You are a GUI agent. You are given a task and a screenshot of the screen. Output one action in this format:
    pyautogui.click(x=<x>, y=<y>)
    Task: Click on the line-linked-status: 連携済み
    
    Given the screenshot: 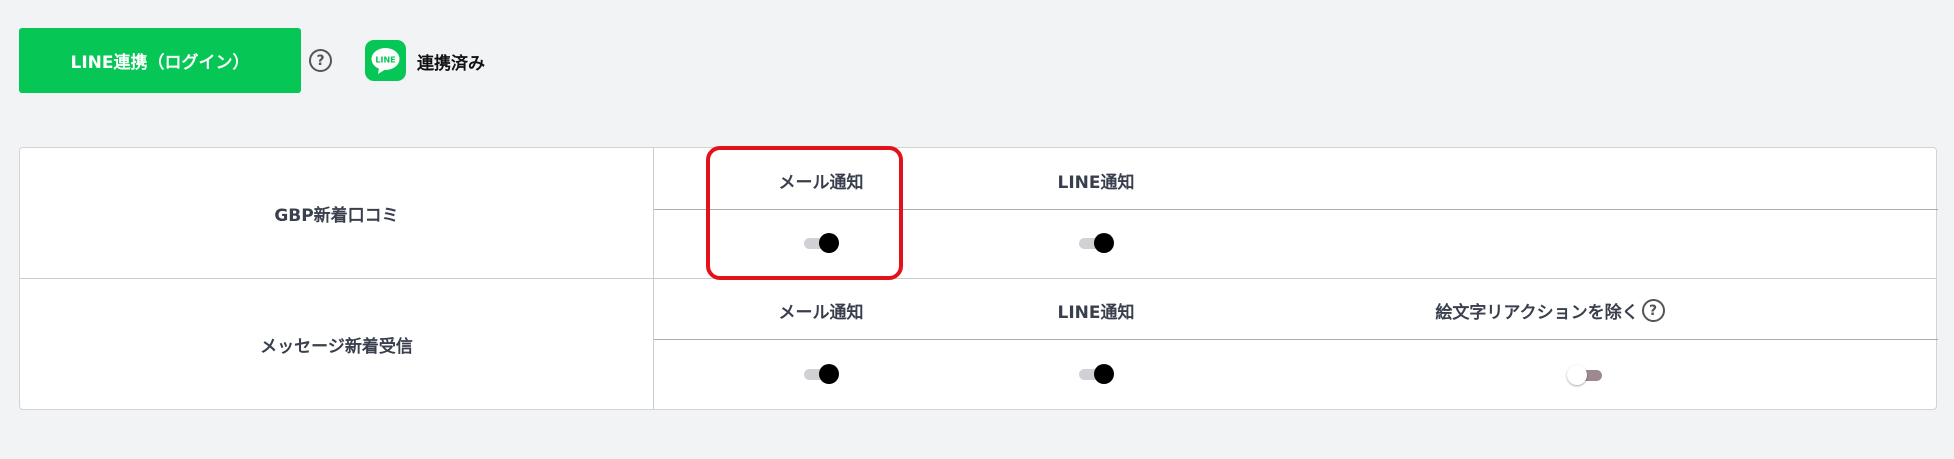 What is the action you would take?
    pyautogui.click(x=451, y=64)
    